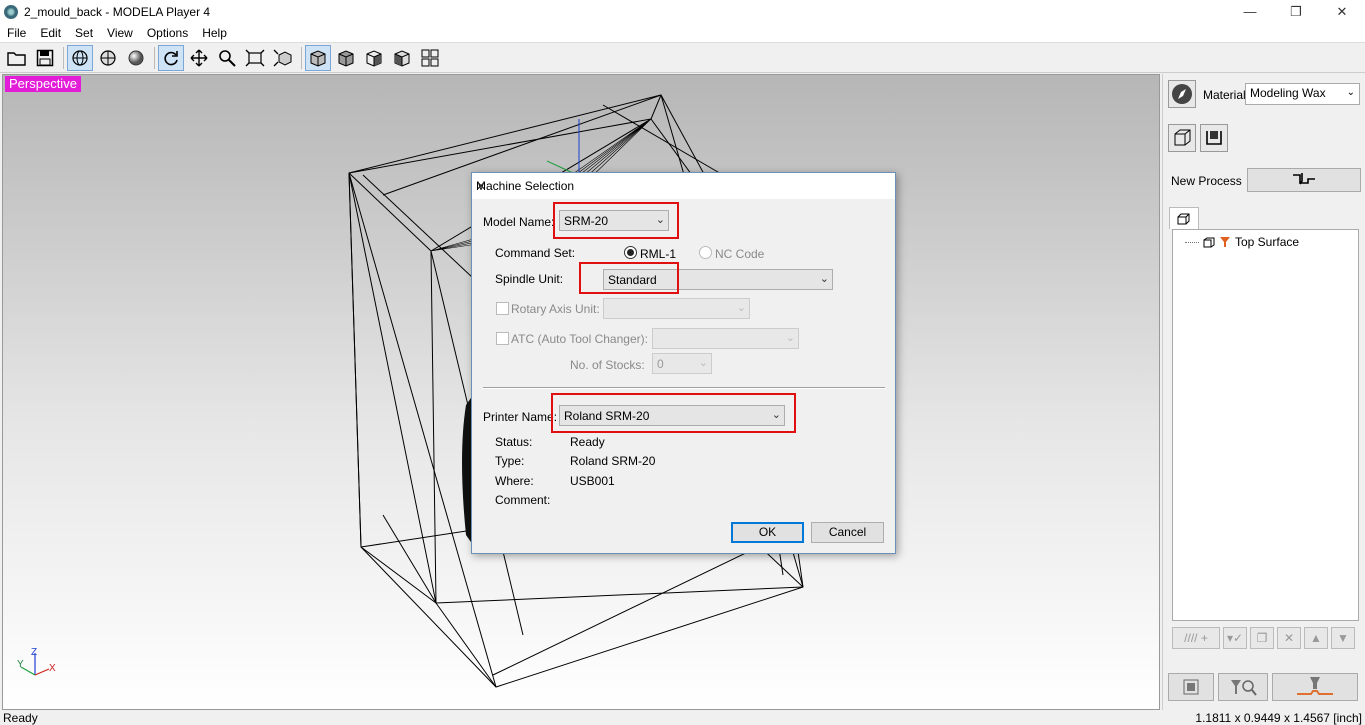  Describe the element at coordinates (767, 532) in the screenshot. I see `ok-button: OK` at that location.